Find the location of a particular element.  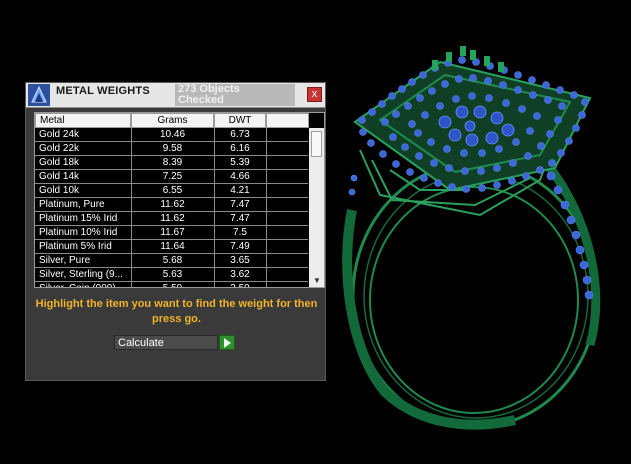

cell-dwt: 7.49 is located at coordinates (240, 246).